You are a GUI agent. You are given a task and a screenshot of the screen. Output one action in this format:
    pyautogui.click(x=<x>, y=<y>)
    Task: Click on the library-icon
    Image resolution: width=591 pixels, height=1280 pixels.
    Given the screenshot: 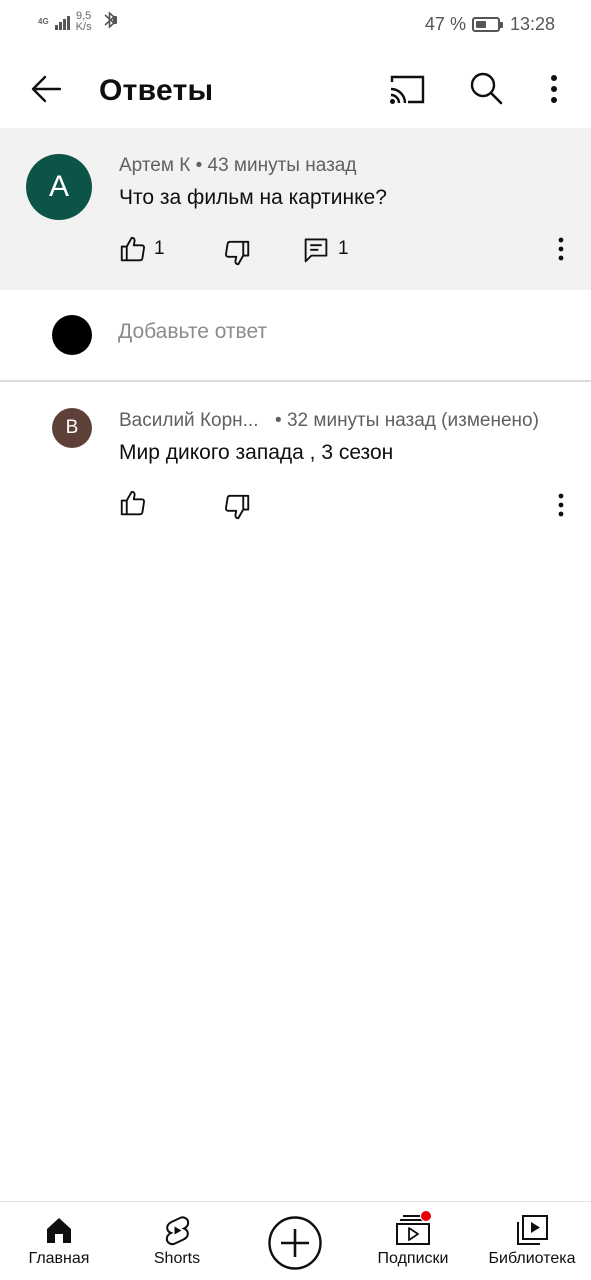 What is the action you would take?
    pyautogui.click(x=532, y=1230)
    